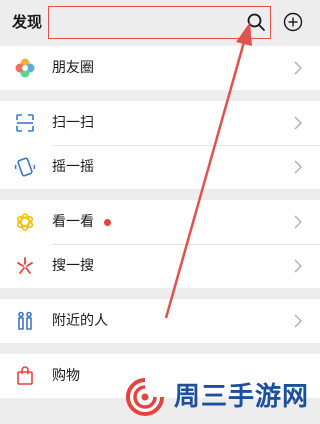 This screenshot has height=424, width=320. I want to click on shopping-bag-icon, so click(25, 375).